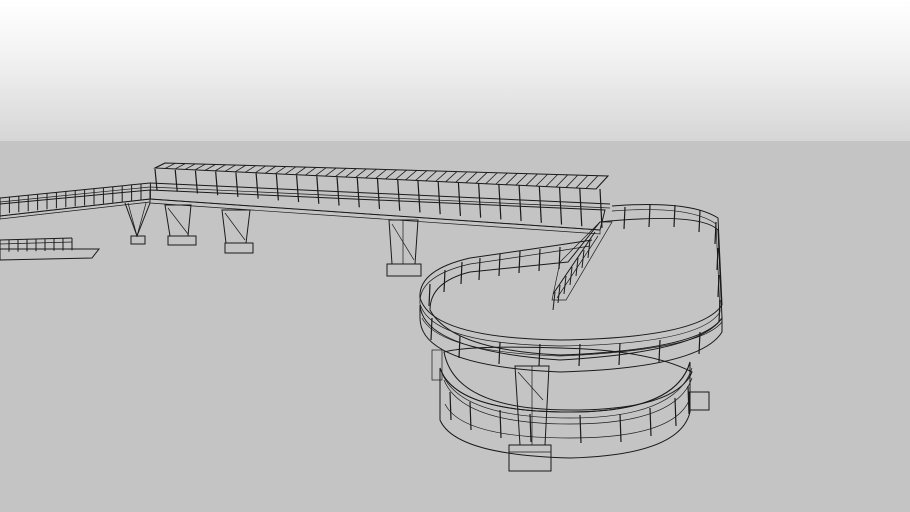 The height and width of the screenshot is (512, 910). I want to click on canopy-slats, so click(381, 176).